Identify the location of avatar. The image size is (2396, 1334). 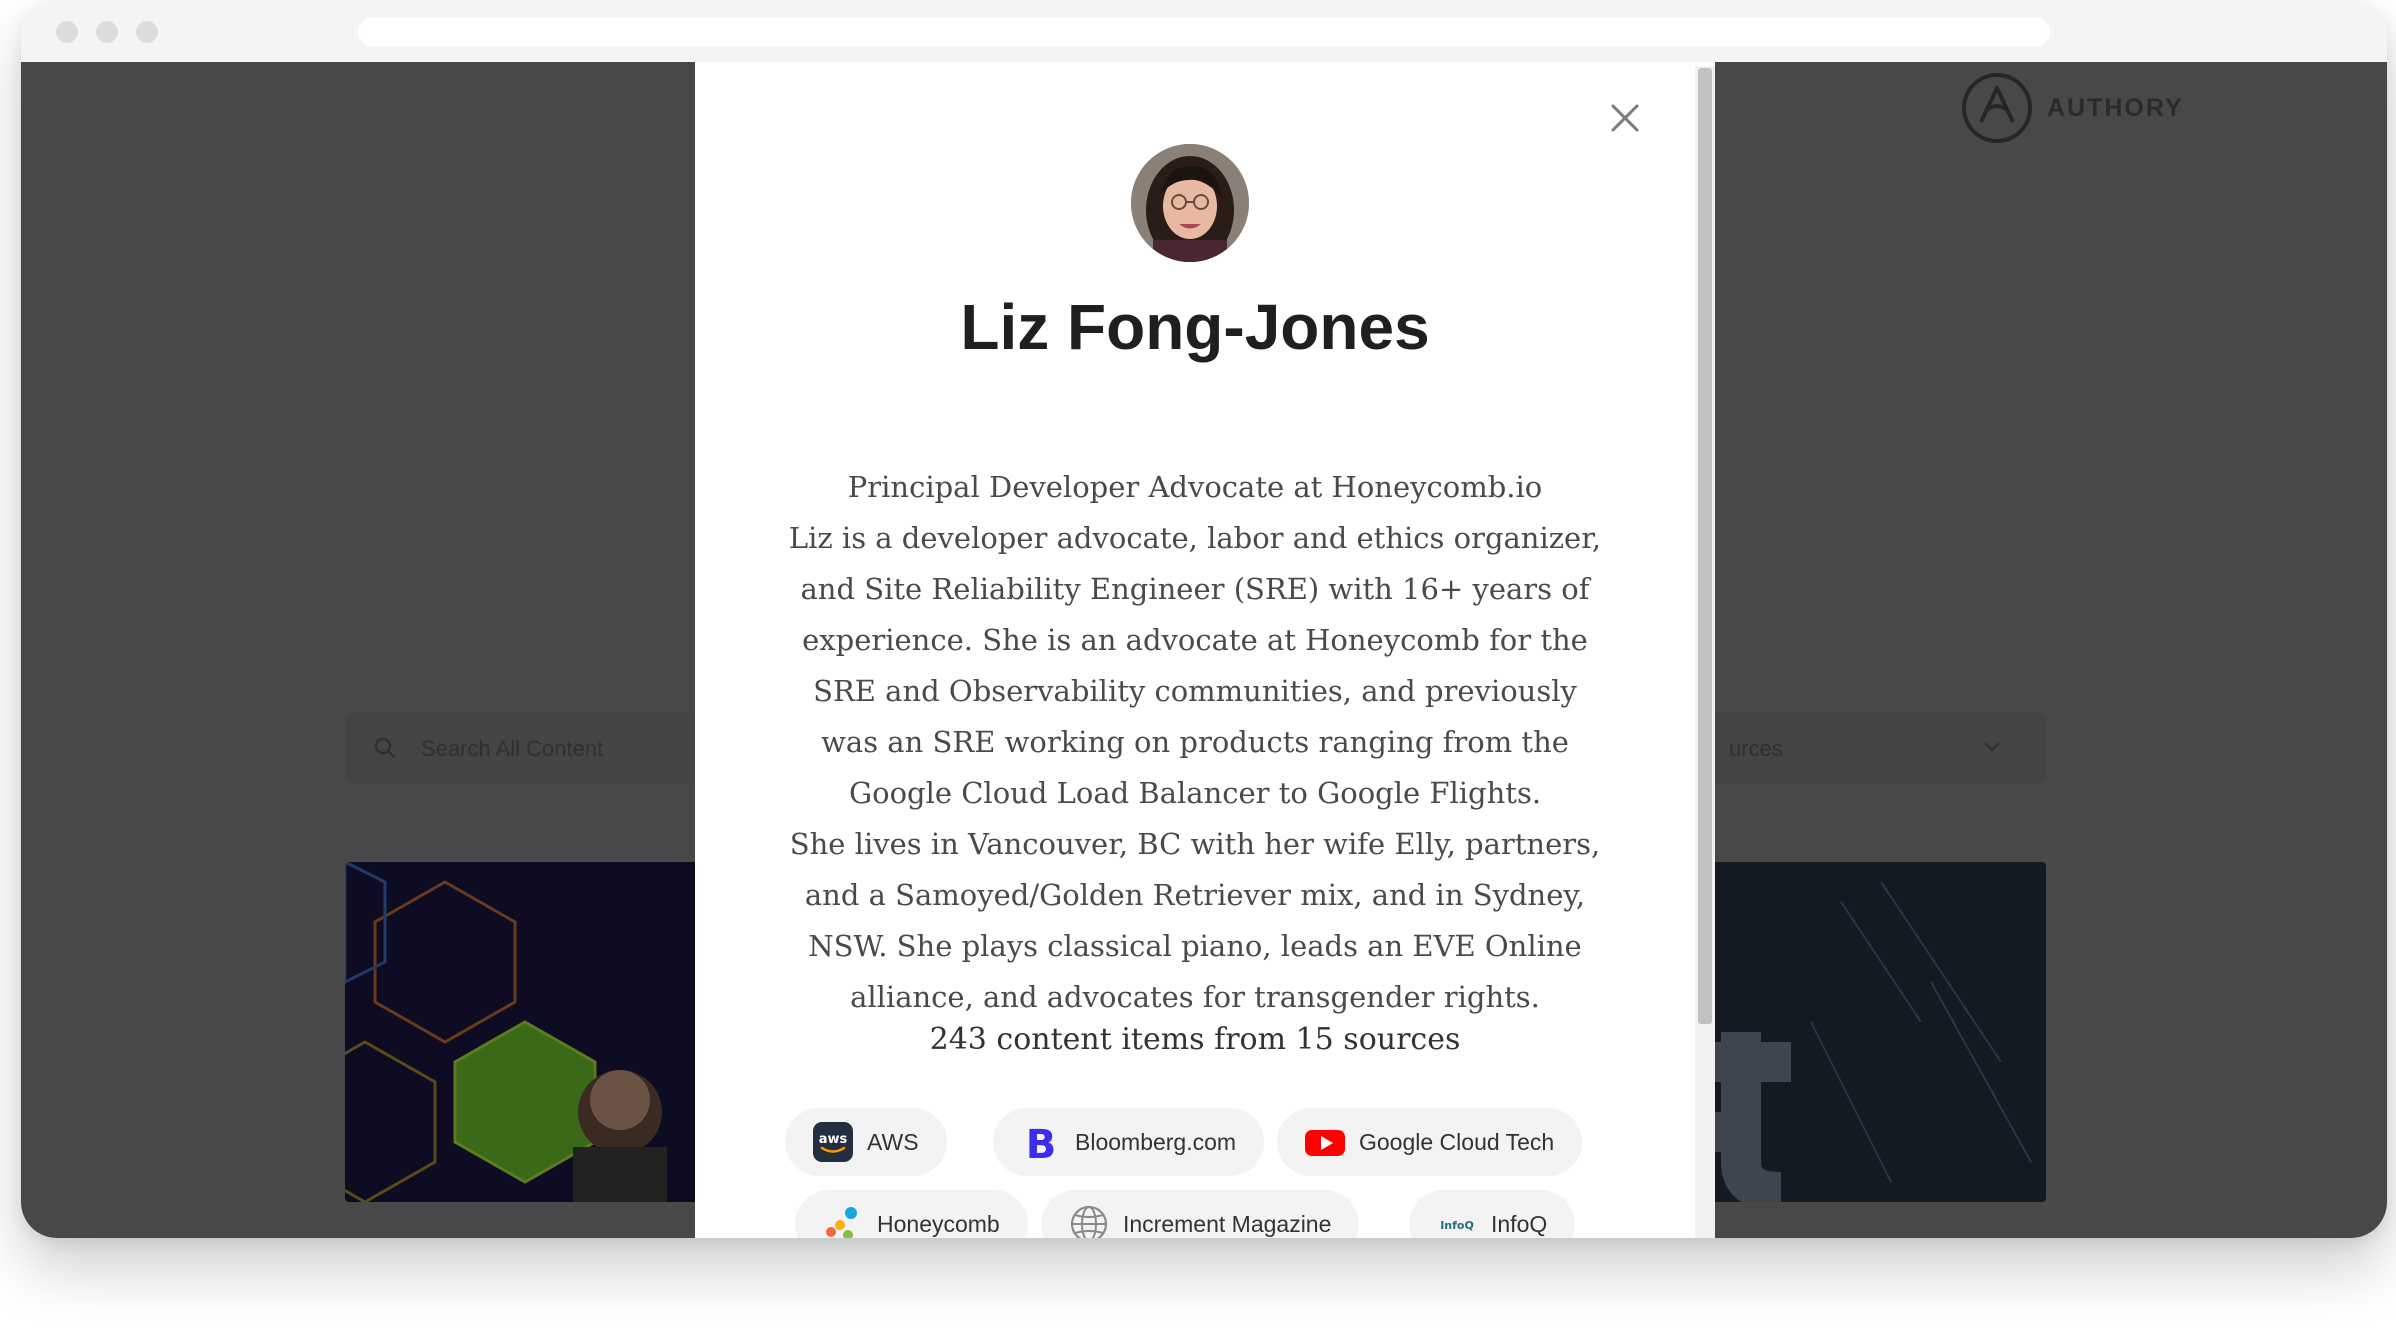
(1190, 203).